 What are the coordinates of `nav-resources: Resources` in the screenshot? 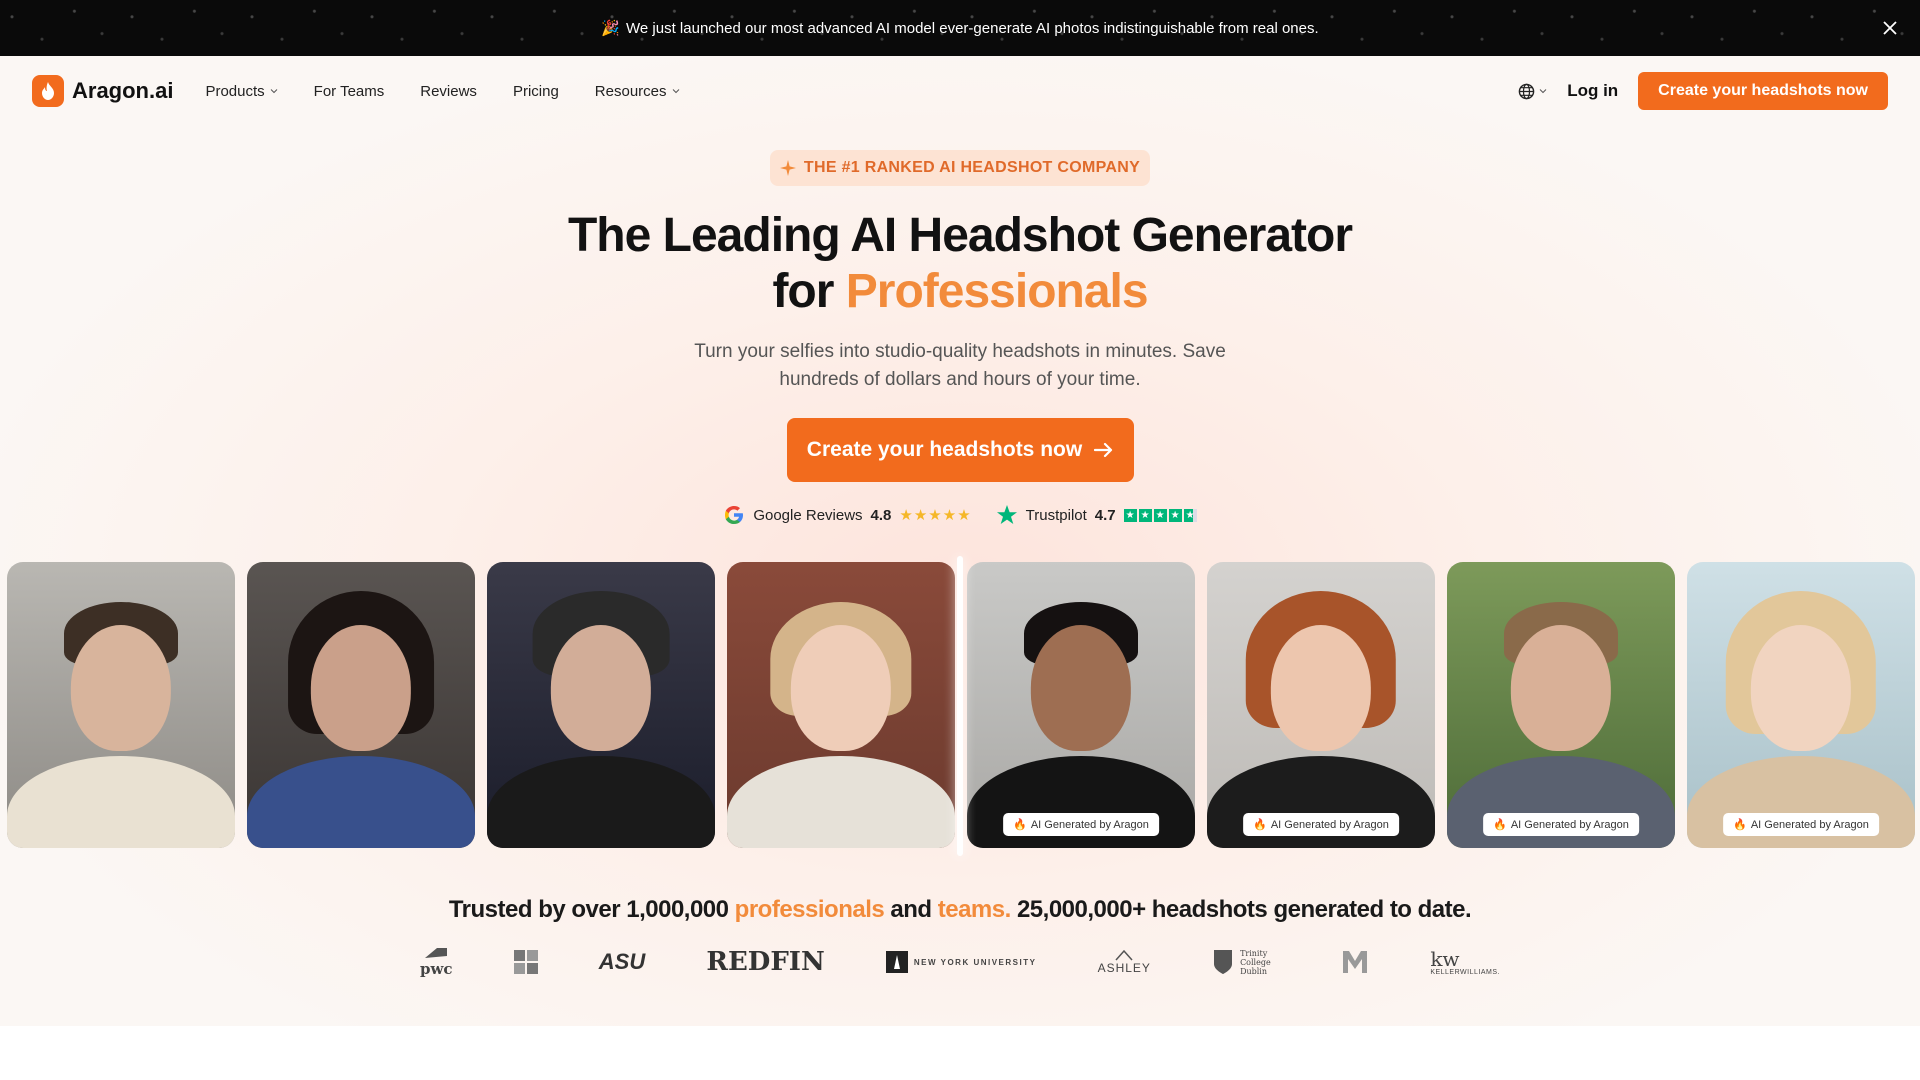 It's located at (637, 91).